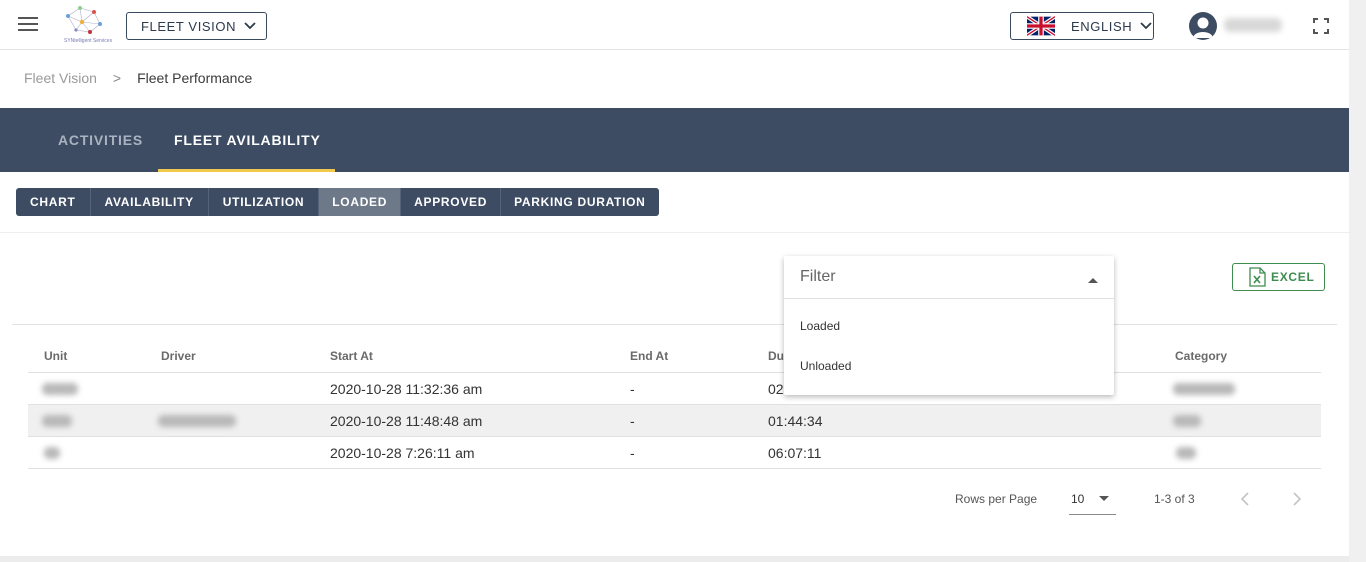 Image resolution: width=1366 pixels, height=562 pixels. I want to click on subtab-chart: CHART, so click(53, 202).